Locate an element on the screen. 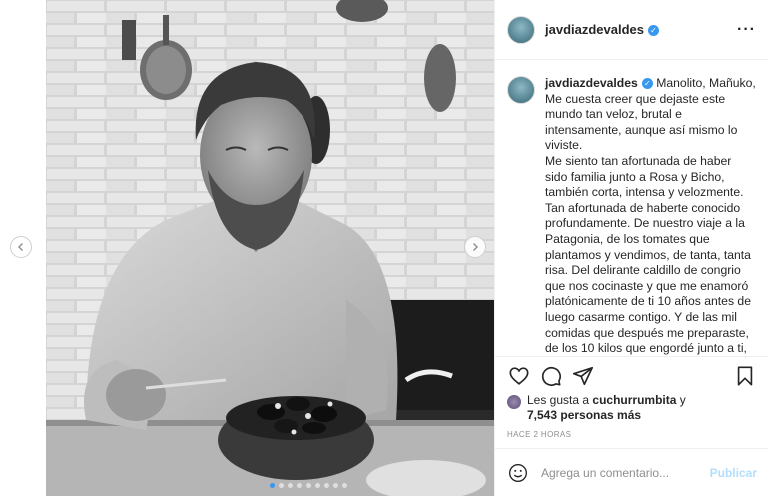 This screenshot has height=496, width=768. post-timestamp: HACE 2 HORAS is located at coordinates (539, 434).